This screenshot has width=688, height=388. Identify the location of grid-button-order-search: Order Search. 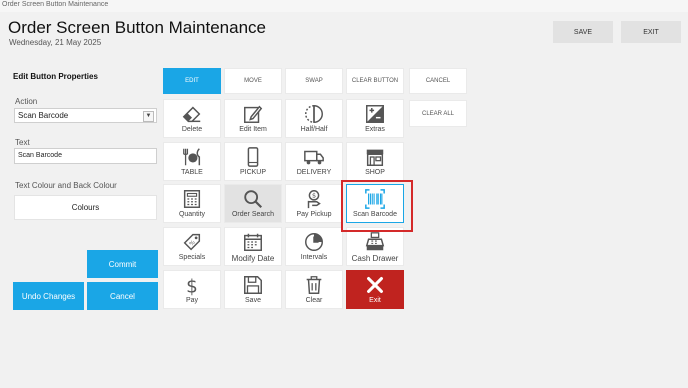
(253, 203).